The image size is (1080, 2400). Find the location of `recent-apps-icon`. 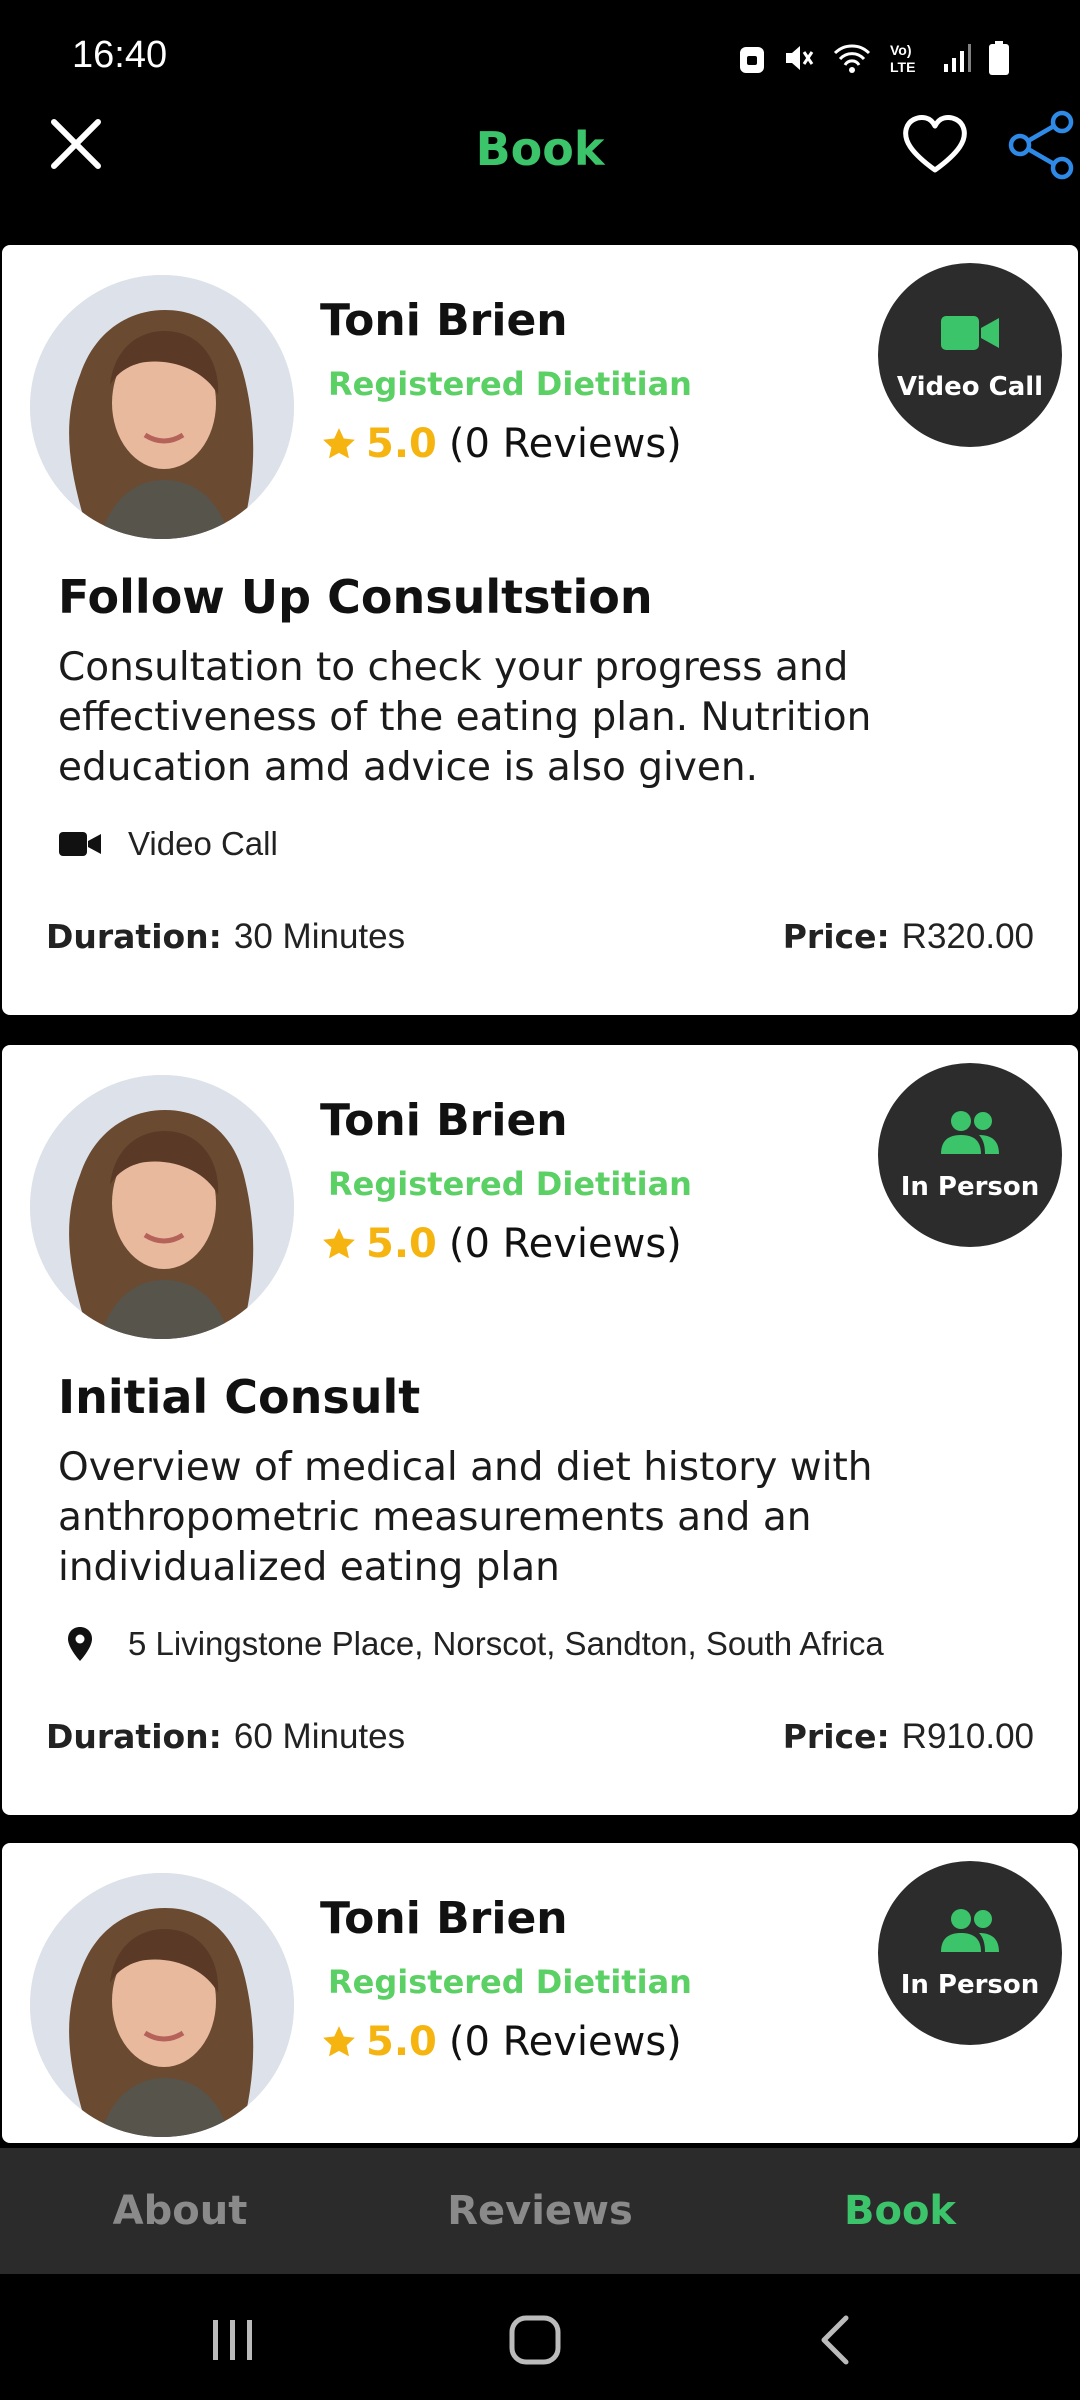

recent-apps-icon is located at coordinates (233, 2340).